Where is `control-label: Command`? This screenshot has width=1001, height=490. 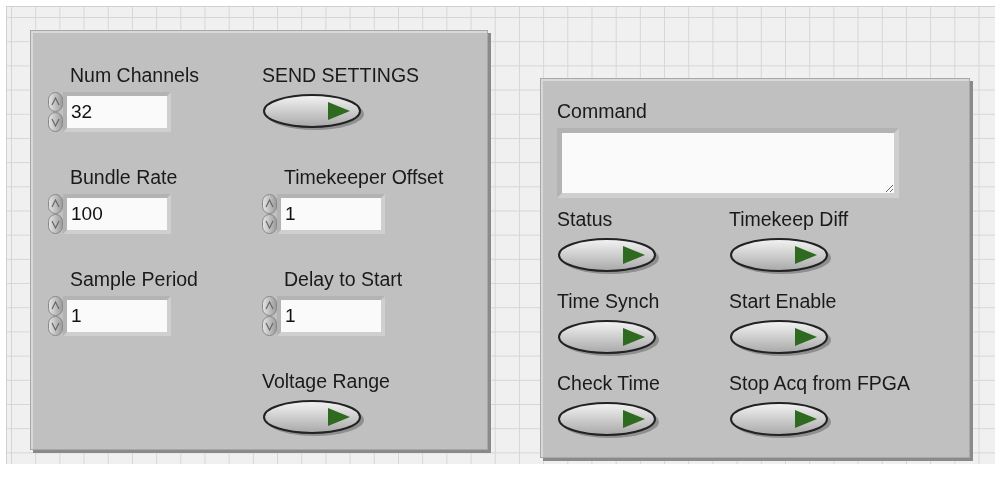 control-label: Command is located at coordinates (602, 112).